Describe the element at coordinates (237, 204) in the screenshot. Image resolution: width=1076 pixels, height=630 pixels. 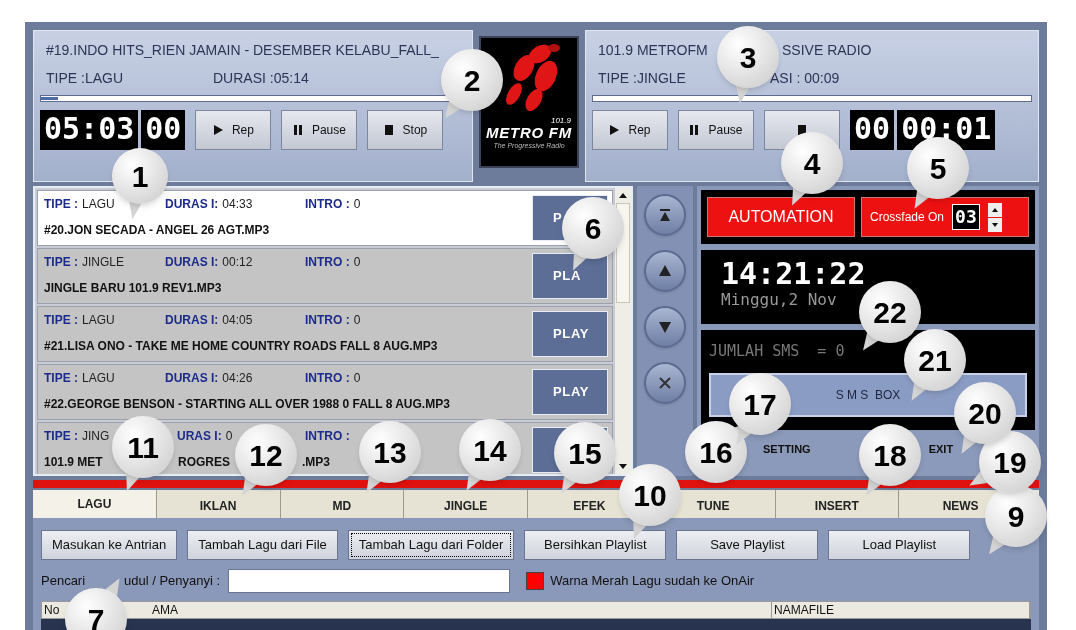
I see `track-duration: 04:33` at that location.